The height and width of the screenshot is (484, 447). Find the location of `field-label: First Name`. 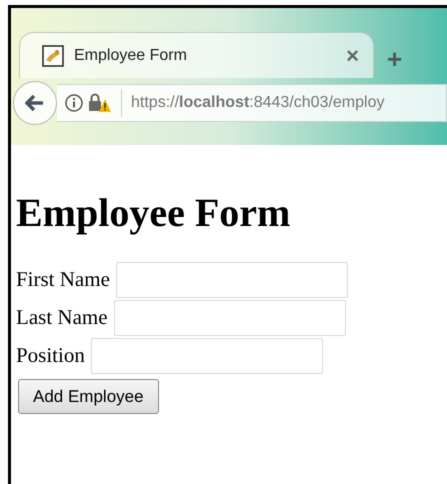

field-label: First Name is located at coordinates (63, 280).